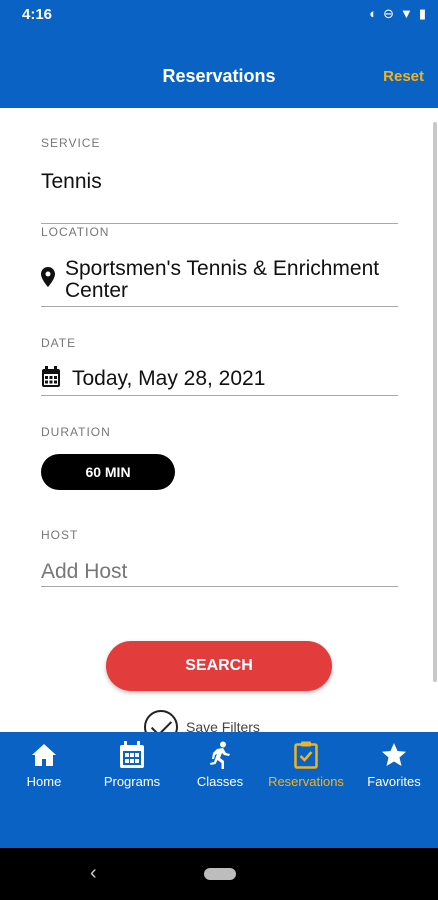  I want to click on service-field: SERVICE Tennis, so click(219, 180).